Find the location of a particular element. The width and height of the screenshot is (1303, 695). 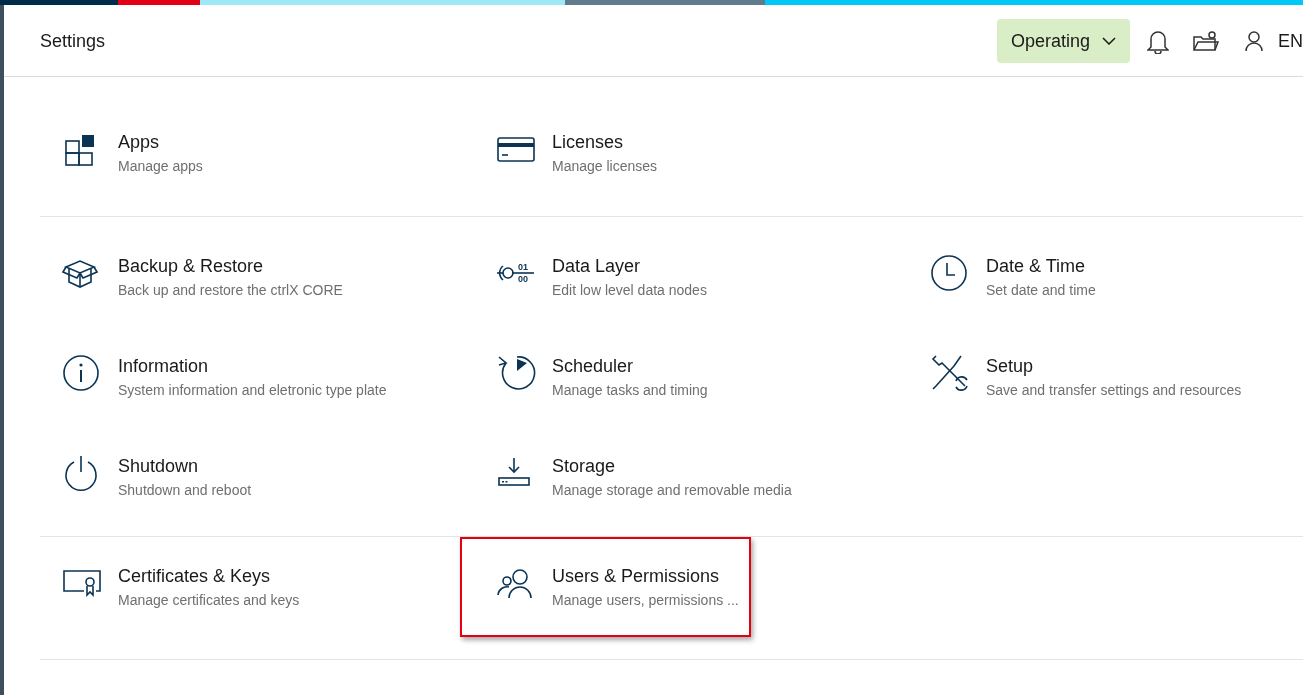

settings-tile: Backup & Restore Back up and restore the ctrlX CORE is located at coordinates (190, 277).